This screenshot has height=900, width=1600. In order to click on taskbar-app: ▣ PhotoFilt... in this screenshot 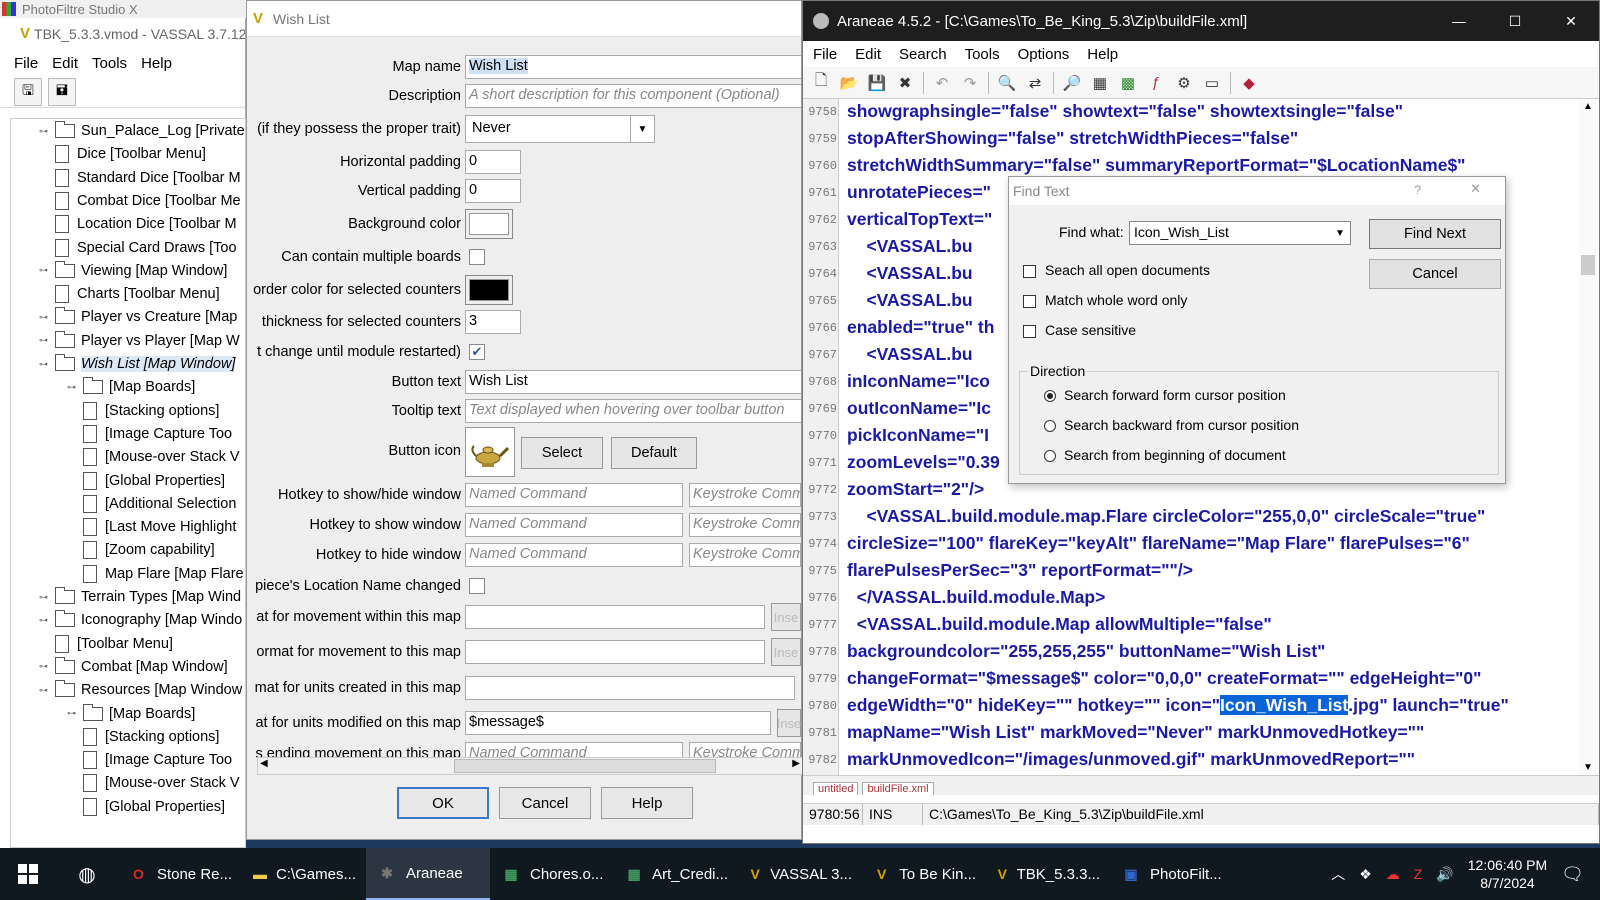, I will do `click(1172, 874)`.